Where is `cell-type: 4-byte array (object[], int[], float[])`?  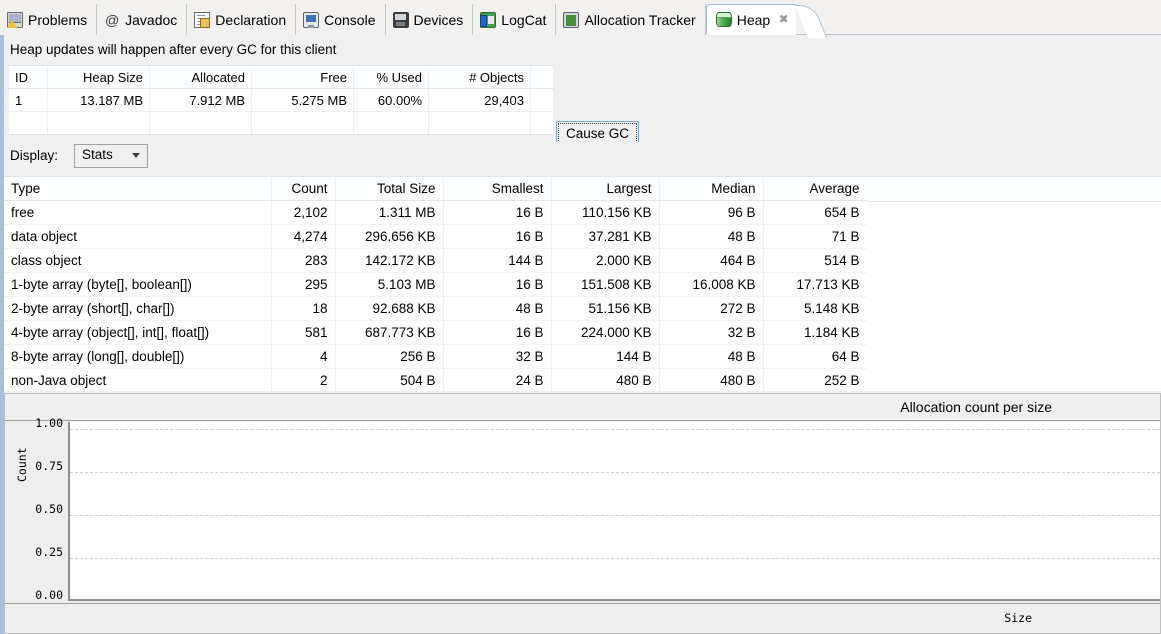
cell-type: 4-byte array (object[], int[], float[]) is located at coordinates (138, 332).